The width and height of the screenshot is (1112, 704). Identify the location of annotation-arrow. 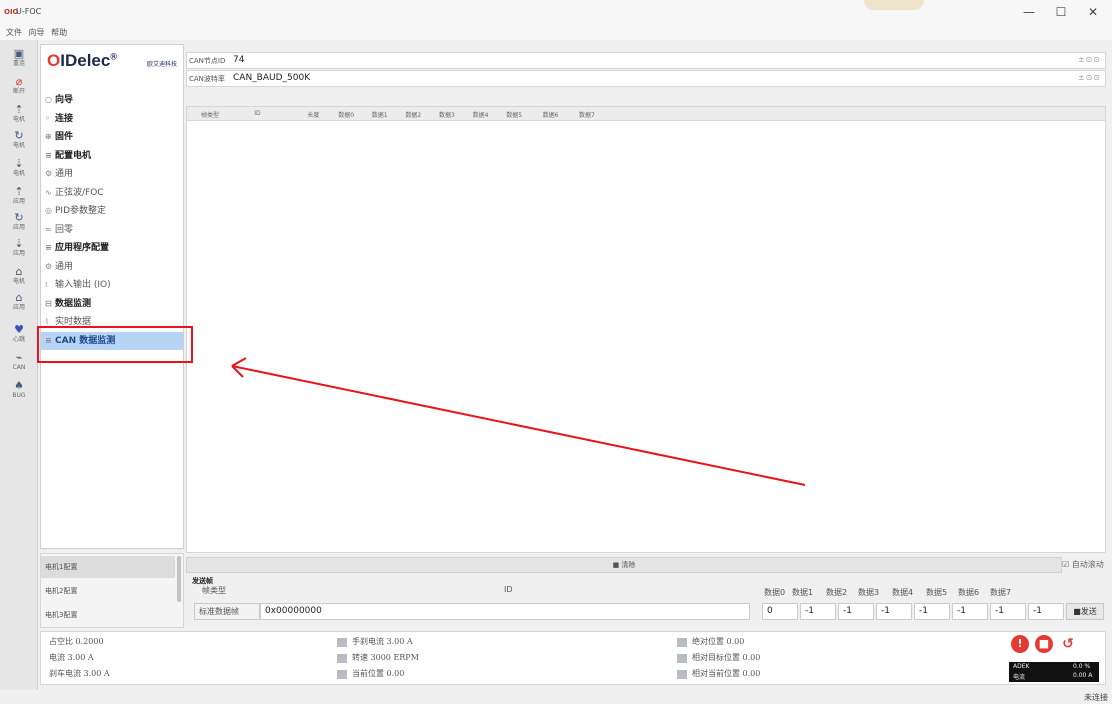
(518, 421).